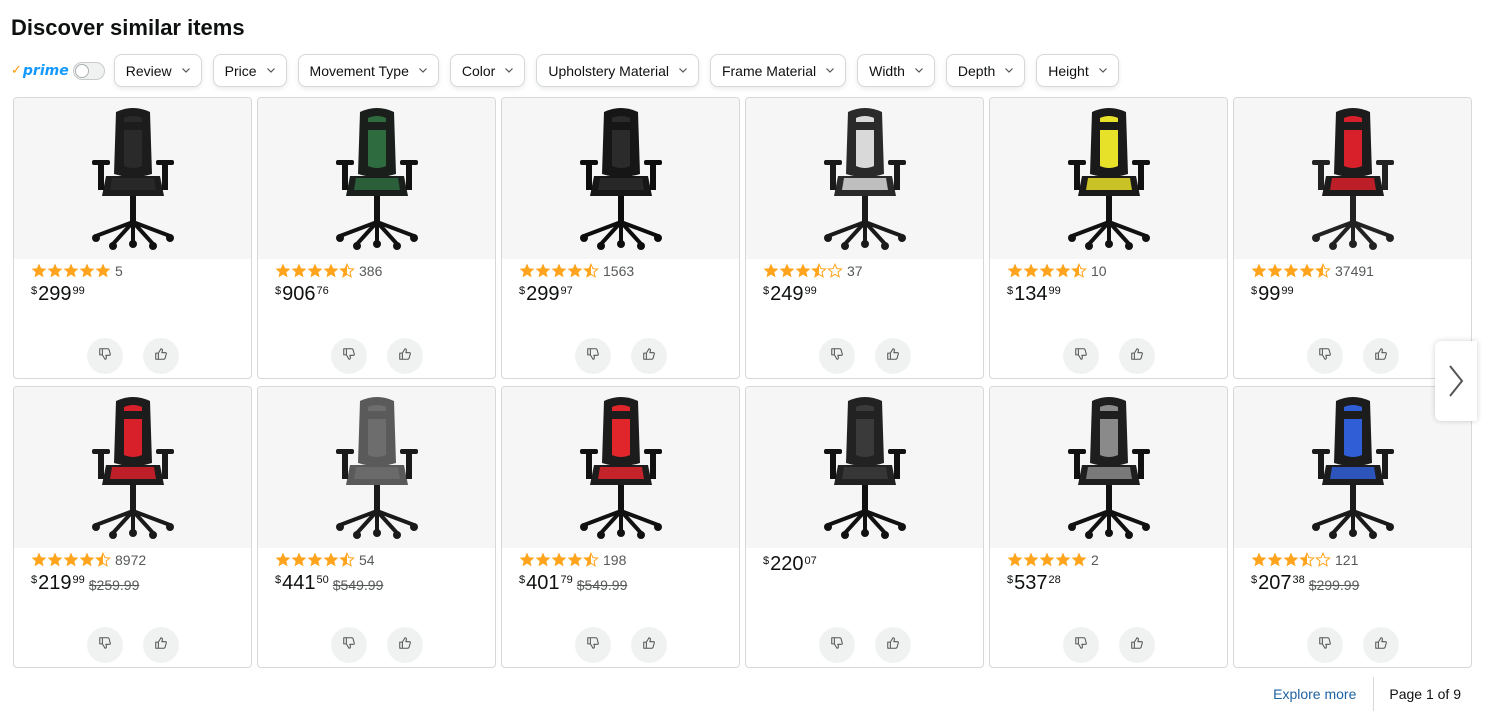  Describe the element at coordinates (34, 580) in the screenshot. I see `price-symbol: $` at that location.